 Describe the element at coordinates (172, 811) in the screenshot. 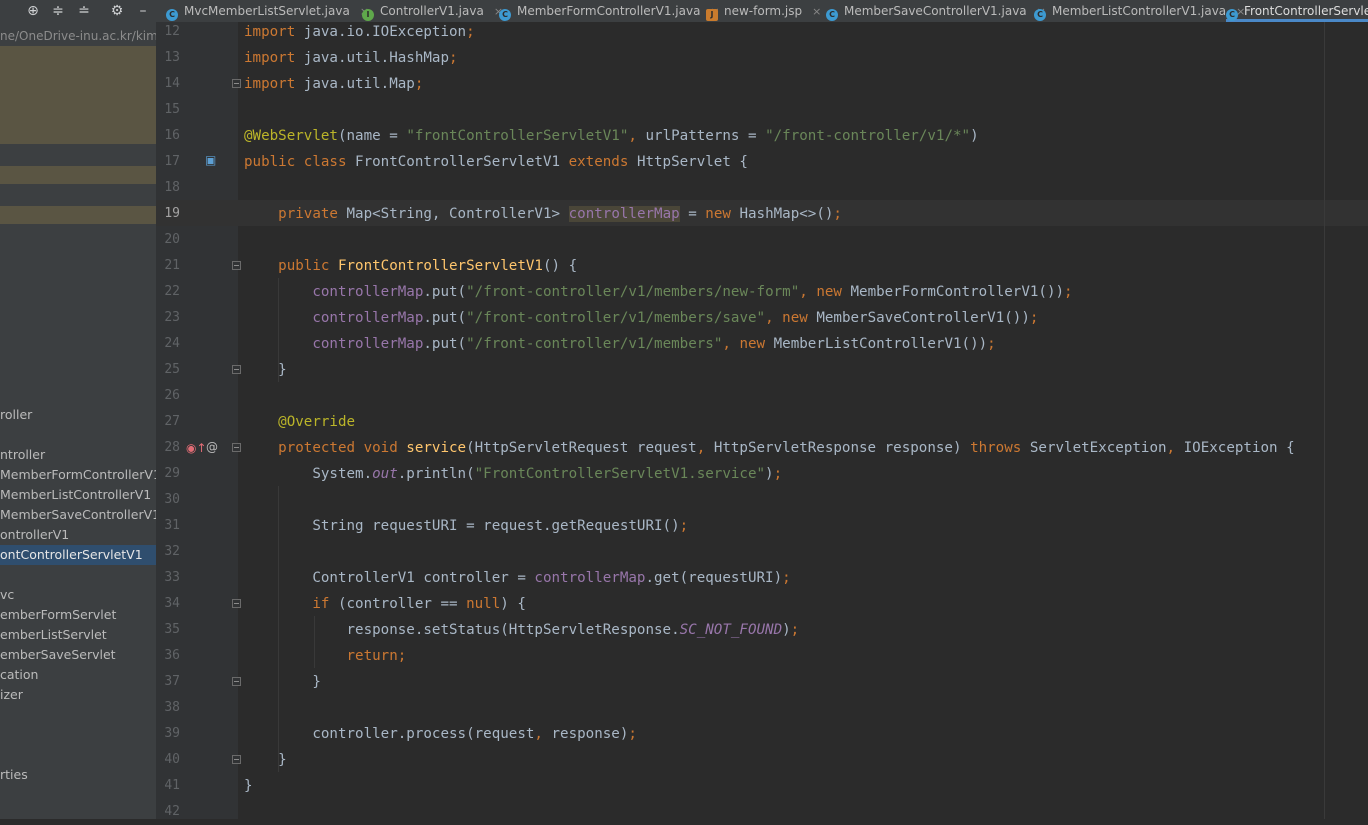

I see `line-number: 42` at that location.